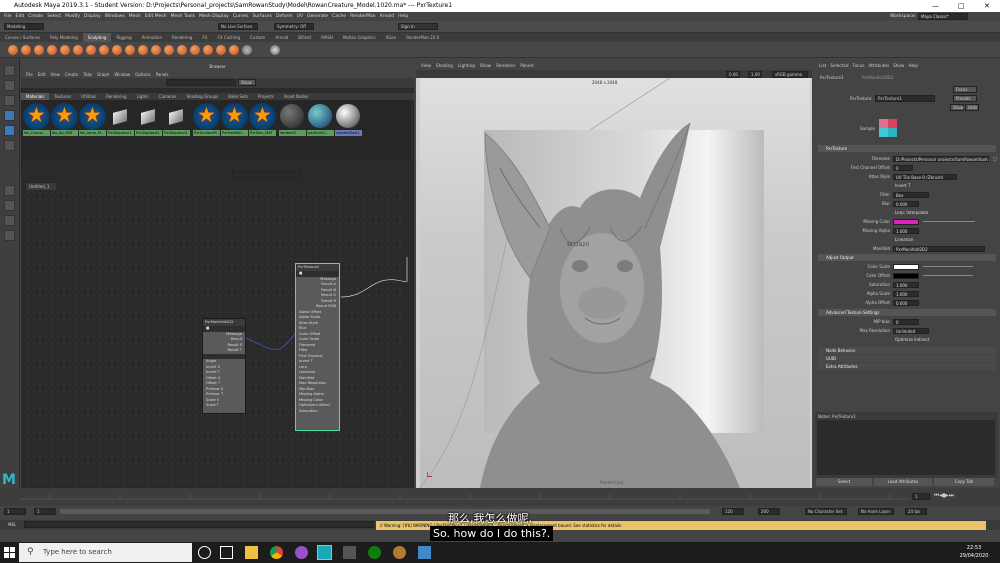  I want to click on maximize-icon: □, so click(961, 6).